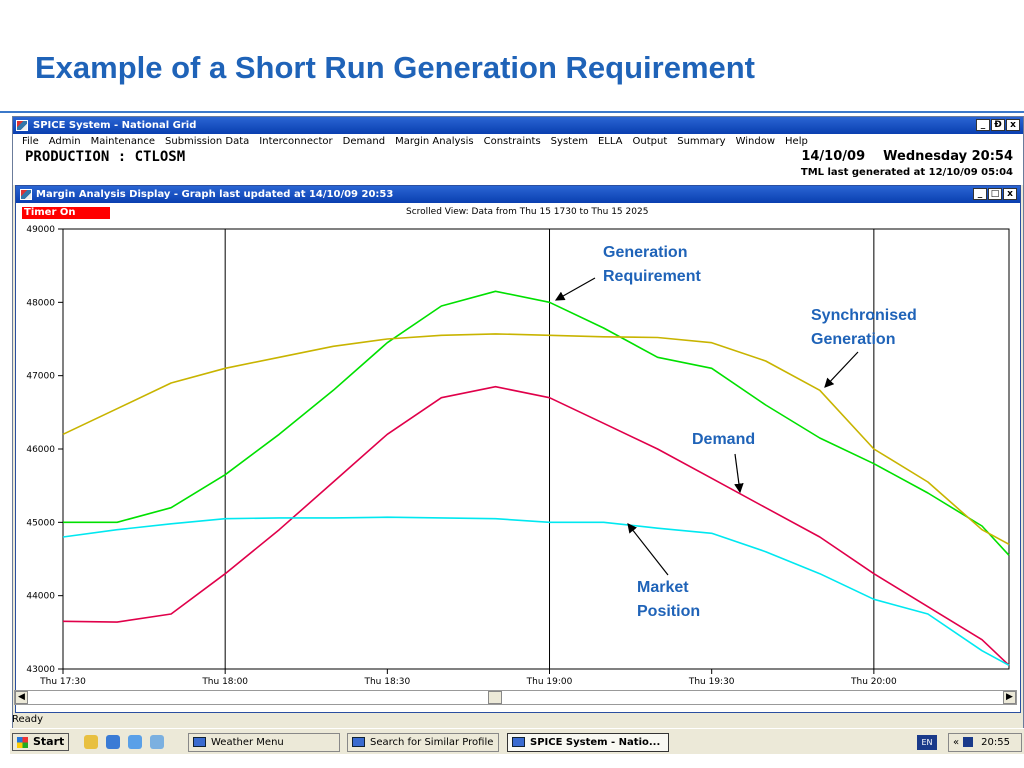 The height and width of the screenshot is (768, 1024). What do you see at coordinates (652, 265) in the screenshot?
I see `generation-requirement-annotation: Generation Requirement` at bounding box center [652, 265].